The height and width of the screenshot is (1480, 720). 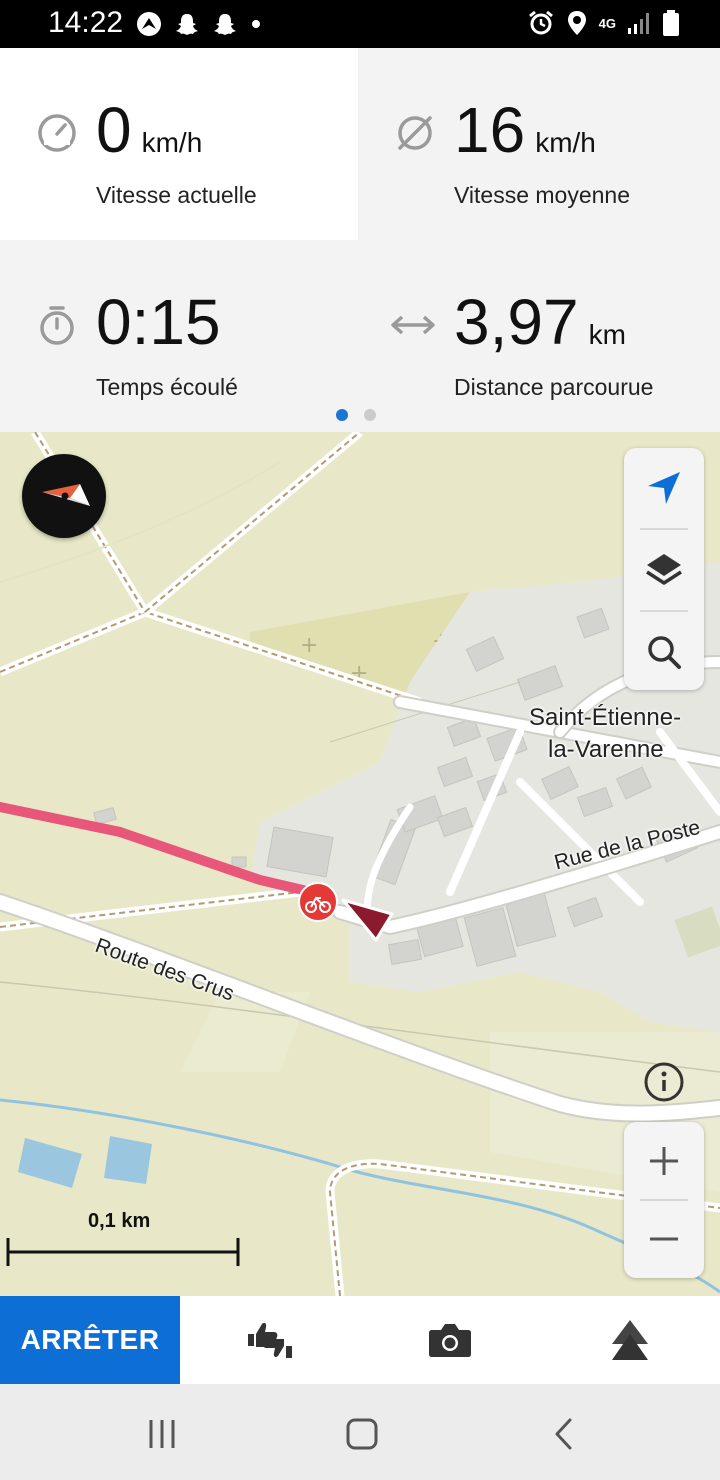 I want to click on alarm-icon, so click(x=540, y=22).